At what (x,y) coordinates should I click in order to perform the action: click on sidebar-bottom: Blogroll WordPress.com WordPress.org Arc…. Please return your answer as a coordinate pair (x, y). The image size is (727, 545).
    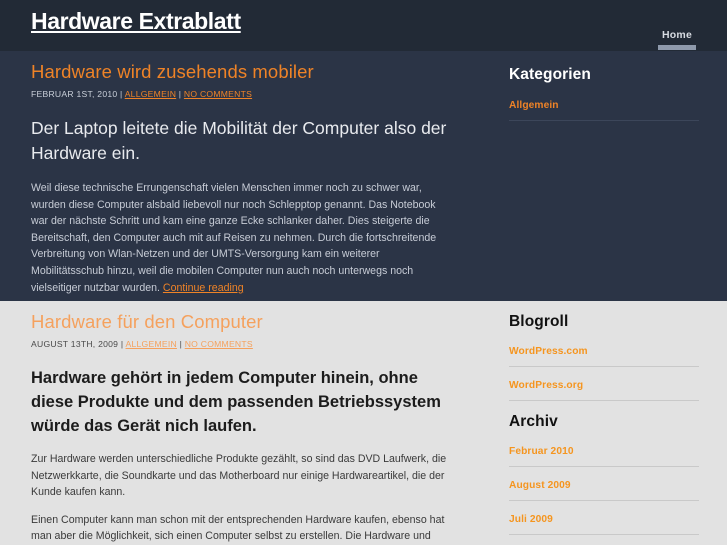
    Looking at the image, I should click on (604, 423).